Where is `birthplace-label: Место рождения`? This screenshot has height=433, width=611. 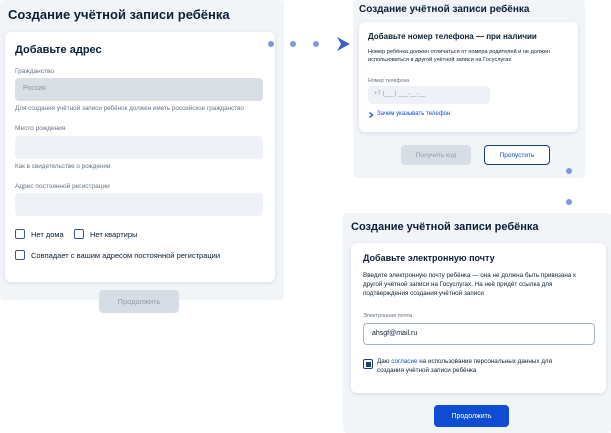
birthplace-label: Место рождения is located at coordinates (40, 128).